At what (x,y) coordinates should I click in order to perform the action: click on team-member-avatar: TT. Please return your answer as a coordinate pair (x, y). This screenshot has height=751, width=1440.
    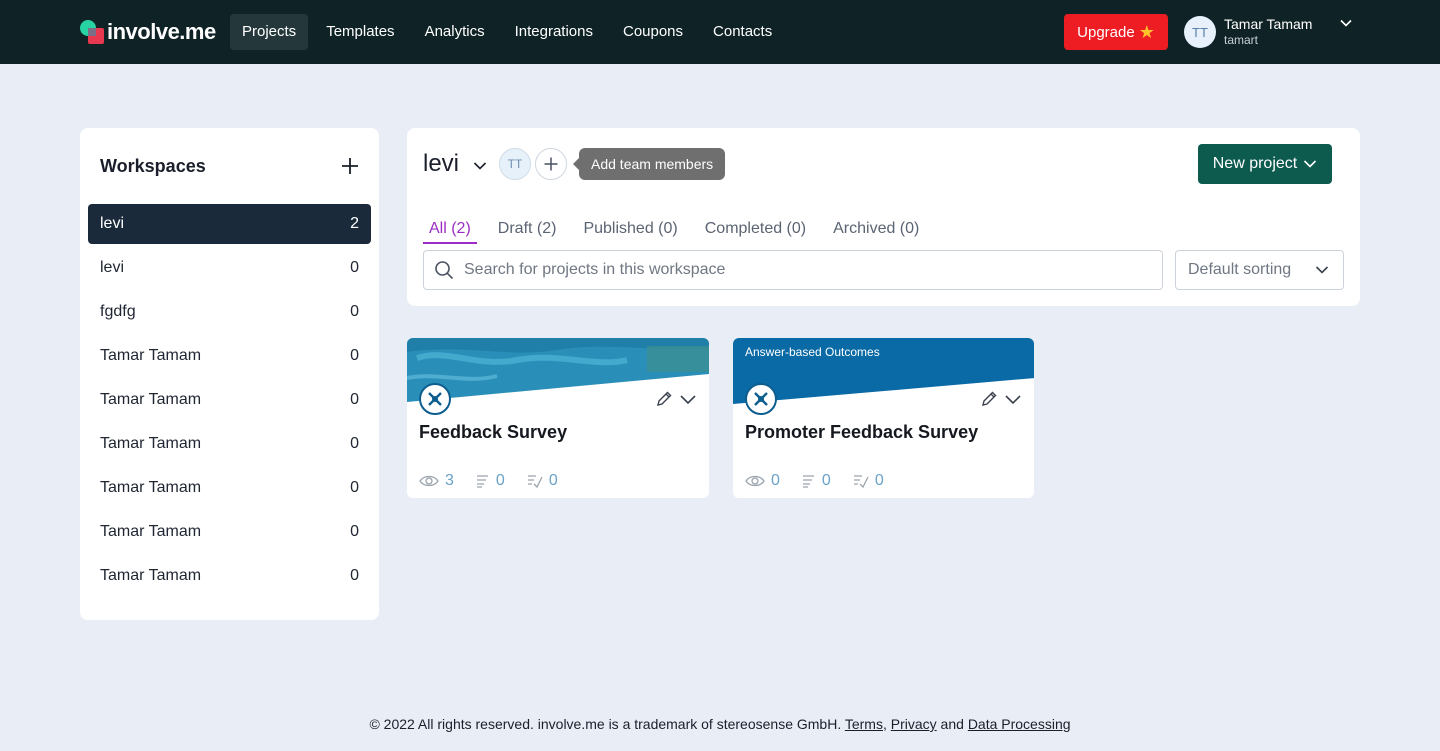
    Looking at the image, I should click on (515, 164).